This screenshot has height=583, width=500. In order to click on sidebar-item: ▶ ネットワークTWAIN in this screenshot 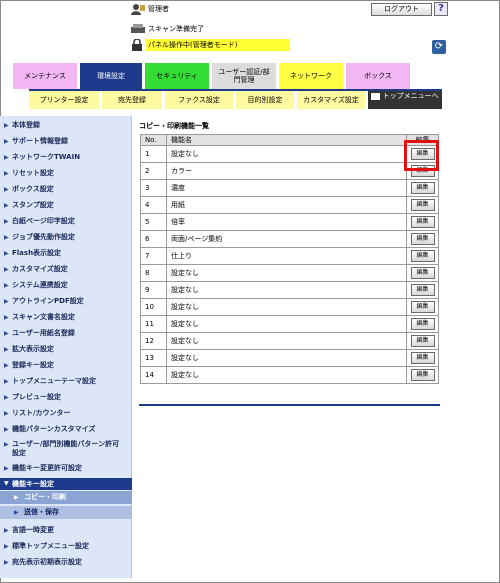, I will do `click(66, 157)`.